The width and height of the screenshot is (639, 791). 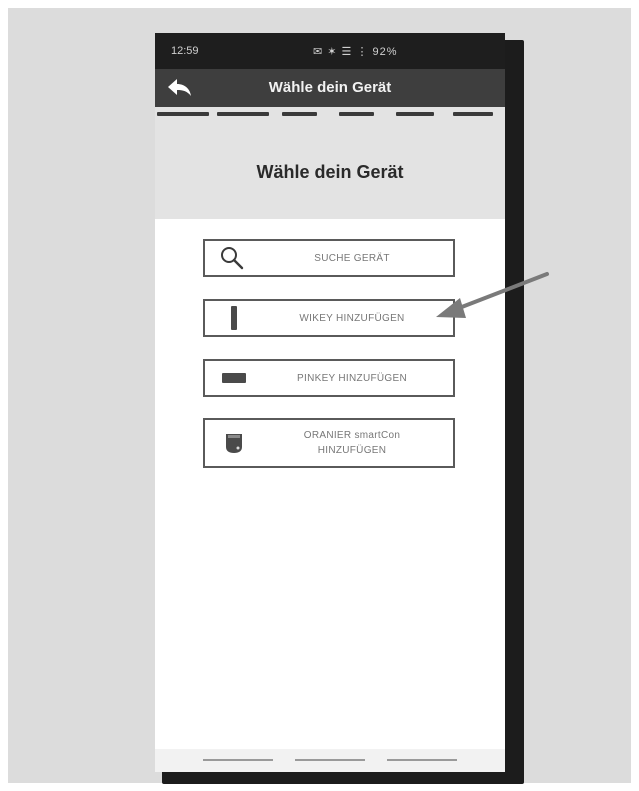 What do you see at coordinates (355, 52) in the screenshot?
I see `status-icons: ✉ ✶ ☰ ⋮ 92%` at bounding box center [355, 52].